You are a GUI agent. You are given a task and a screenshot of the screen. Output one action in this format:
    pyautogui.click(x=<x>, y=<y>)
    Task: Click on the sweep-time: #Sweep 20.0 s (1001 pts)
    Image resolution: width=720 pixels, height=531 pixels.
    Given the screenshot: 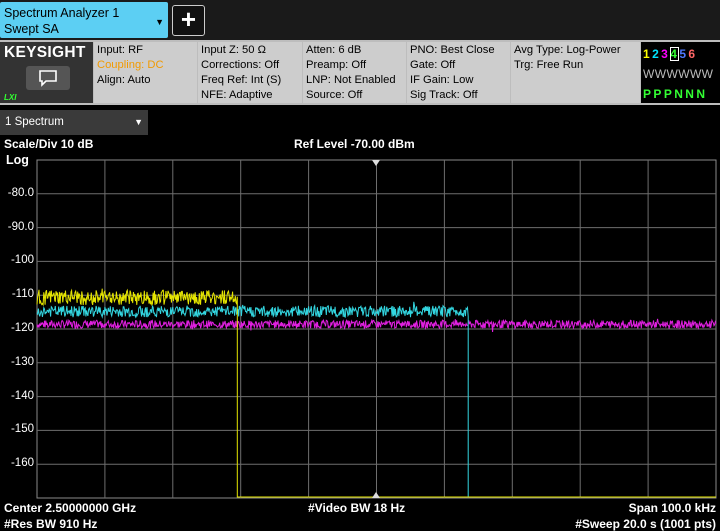 What is the action you would take?
    pyautogui.click(x=645, y=524)
    